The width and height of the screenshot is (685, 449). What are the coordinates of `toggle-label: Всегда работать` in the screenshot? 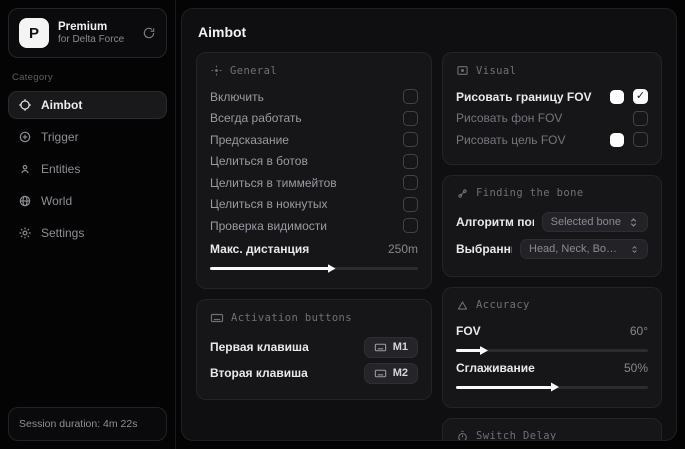 It's located at (256, 118).